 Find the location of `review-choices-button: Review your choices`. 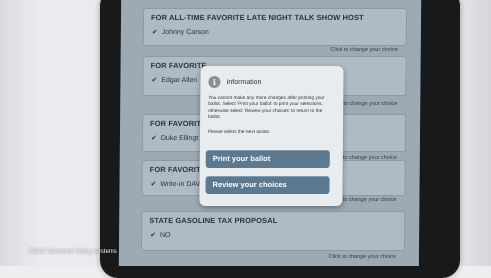

review-choices-button: Review your choices is located at coordinates (267, 185).